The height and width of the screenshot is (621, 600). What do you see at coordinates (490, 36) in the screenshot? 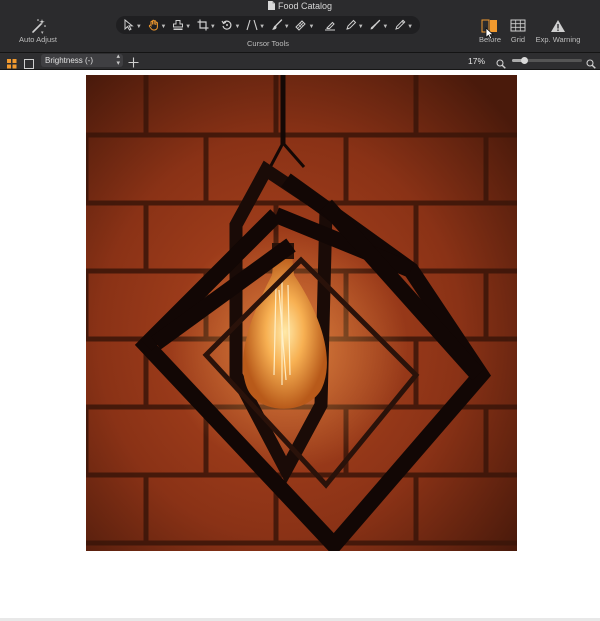
I see `mouse-pointer-icon` at bounding box center [490, 36].